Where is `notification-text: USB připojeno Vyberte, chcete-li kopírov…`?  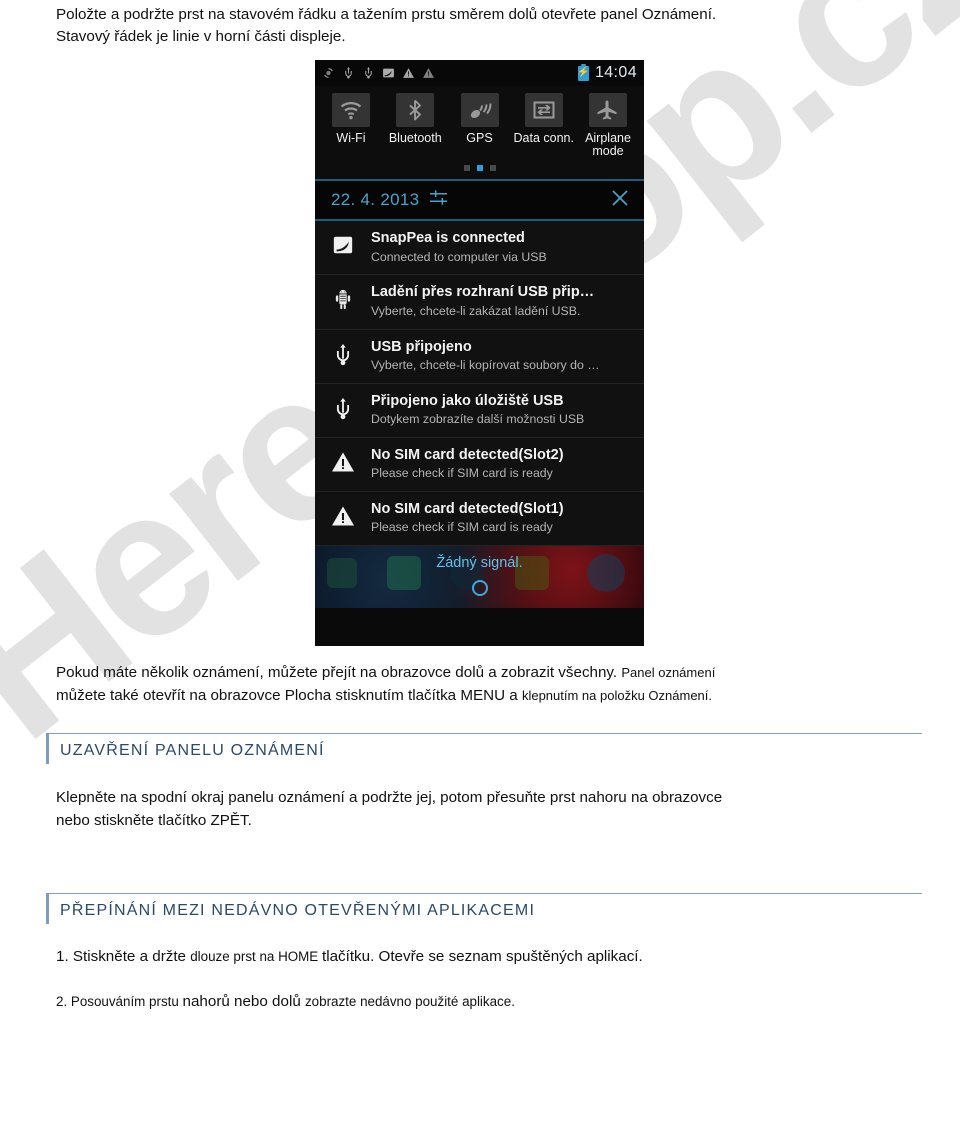 notification-text: USB připojeno Vyberte, chcete-li kopírov… is located at coordinates (487, 356).